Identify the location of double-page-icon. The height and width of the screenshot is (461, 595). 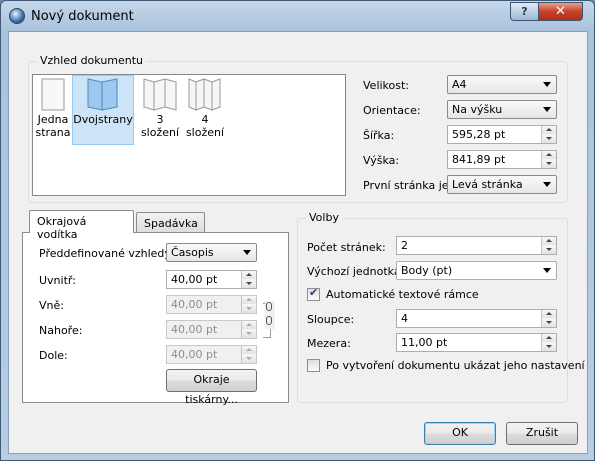
(102, 94).